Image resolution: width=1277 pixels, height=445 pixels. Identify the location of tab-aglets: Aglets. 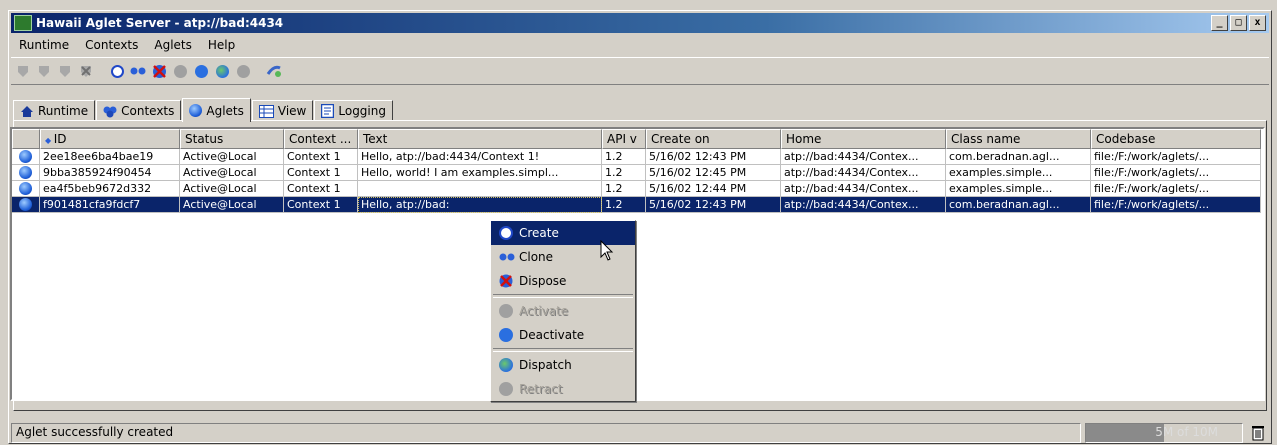
(216, 110).